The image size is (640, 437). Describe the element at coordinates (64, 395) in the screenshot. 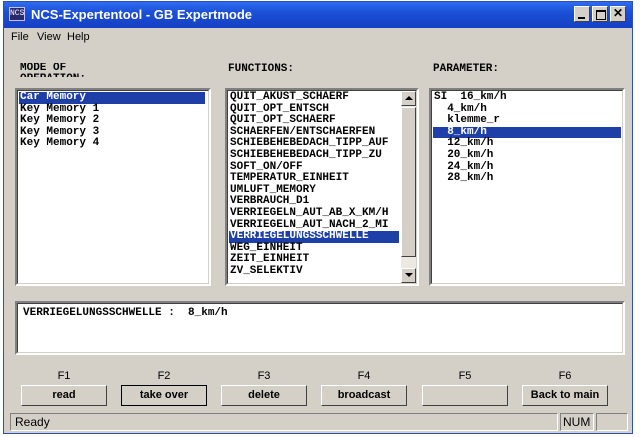

I see `read-button: read` at that location.